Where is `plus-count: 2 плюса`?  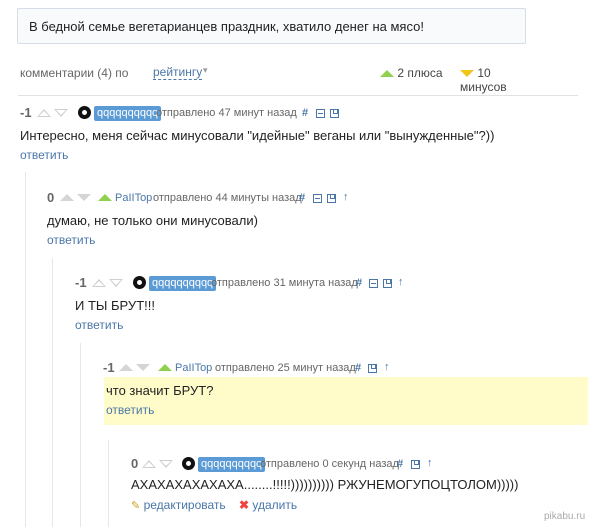
plus-count: 2 плюса is located at coordinates (411, 73).